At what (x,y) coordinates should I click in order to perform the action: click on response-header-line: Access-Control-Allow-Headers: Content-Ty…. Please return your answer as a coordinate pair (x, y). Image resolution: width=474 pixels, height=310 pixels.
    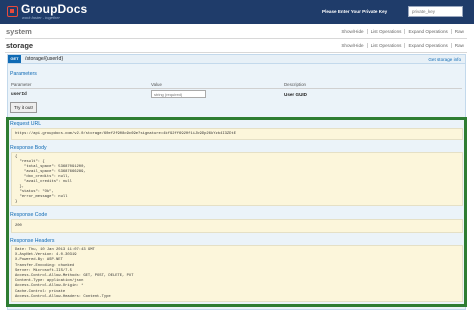
    Looking at the image, I should click on (63, 296).